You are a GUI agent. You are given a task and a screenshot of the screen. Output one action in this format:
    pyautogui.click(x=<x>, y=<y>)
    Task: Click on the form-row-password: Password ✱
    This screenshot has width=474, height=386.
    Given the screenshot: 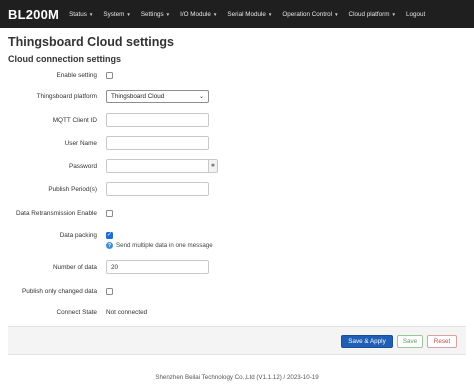 What is the action you would take?
    pyautogui.click(x=237, y=166)
    